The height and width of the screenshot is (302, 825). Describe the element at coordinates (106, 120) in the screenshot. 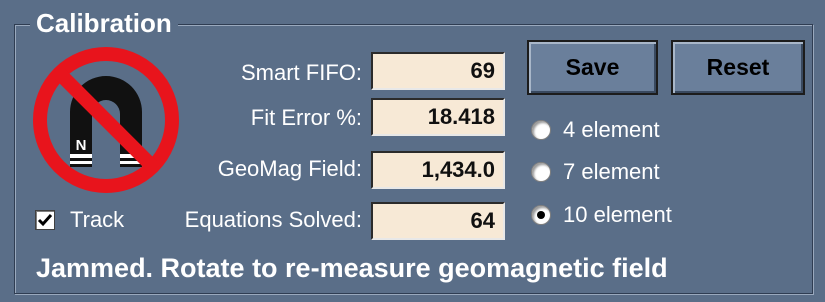

I see `no-magnet-icon: N S` at that location.